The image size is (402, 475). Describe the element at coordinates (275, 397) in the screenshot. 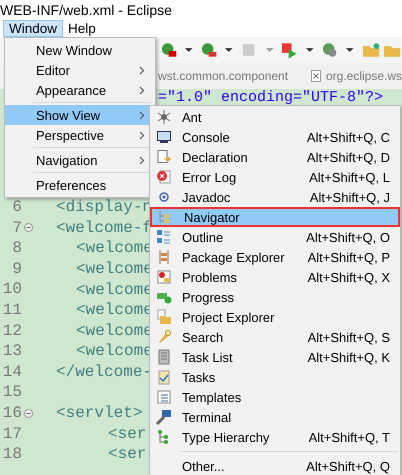

I see `menu-item: Templates` at that location.